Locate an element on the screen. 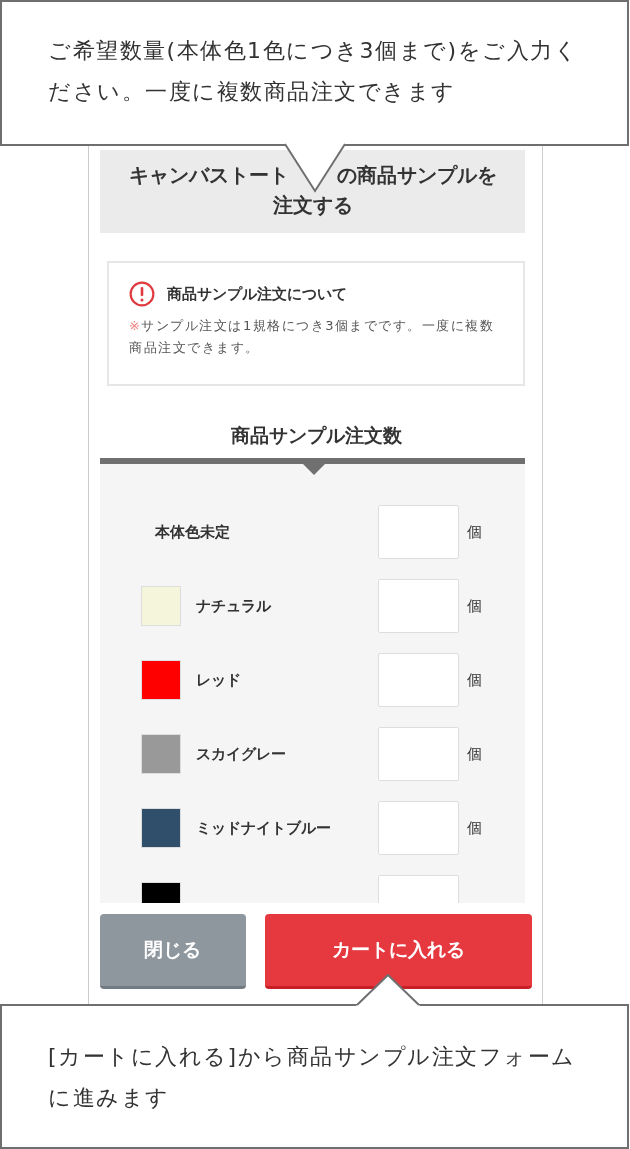  close-button: 閉じる is located at coordinates (173, 951).